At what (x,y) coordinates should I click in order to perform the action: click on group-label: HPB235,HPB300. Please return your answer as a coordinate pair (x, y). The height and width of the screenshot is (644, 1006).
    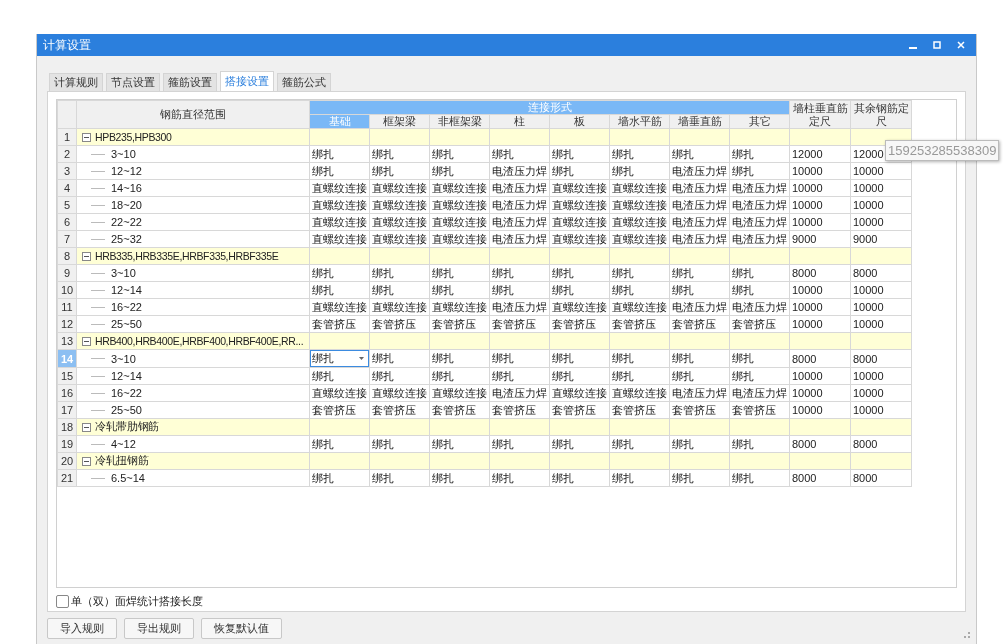
    Looking at the image, I should click on (133, 137).